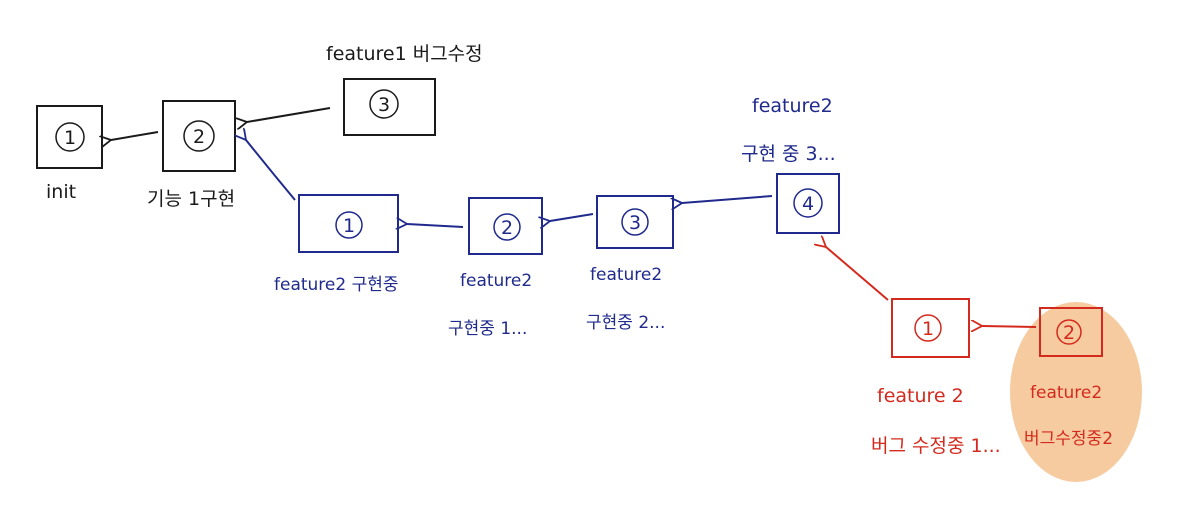 The width and height of the screenshot is (1180, 524). What do you see at coordinates (626, 275) in the screenshot?
I see `commit-feature2-3-label-line1: feature2` at bounding box center [626, 275].